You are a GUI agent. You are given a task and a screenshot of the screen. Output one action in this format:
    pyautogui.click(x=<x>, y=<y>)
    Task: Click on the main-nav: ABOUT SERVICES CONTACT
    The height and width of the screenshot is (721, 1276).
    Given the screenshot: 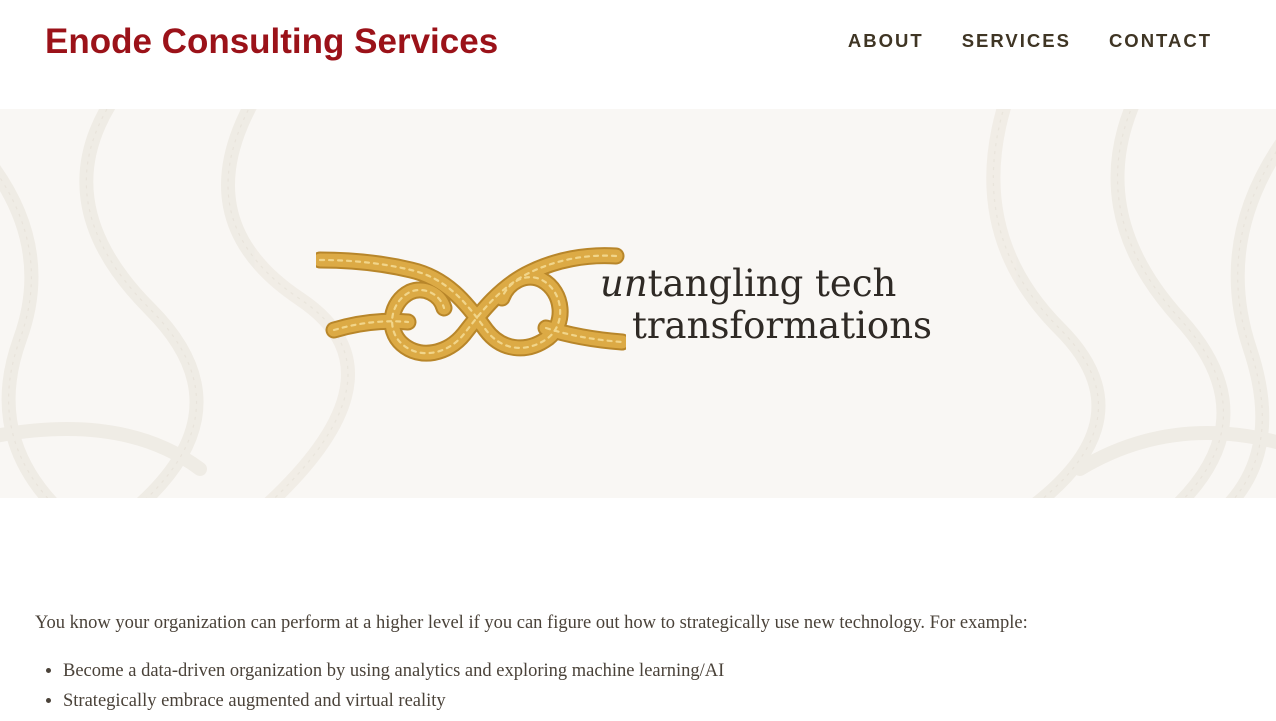 What is the action you would take?
    pyautogui.click(x=1030, y=41)
    